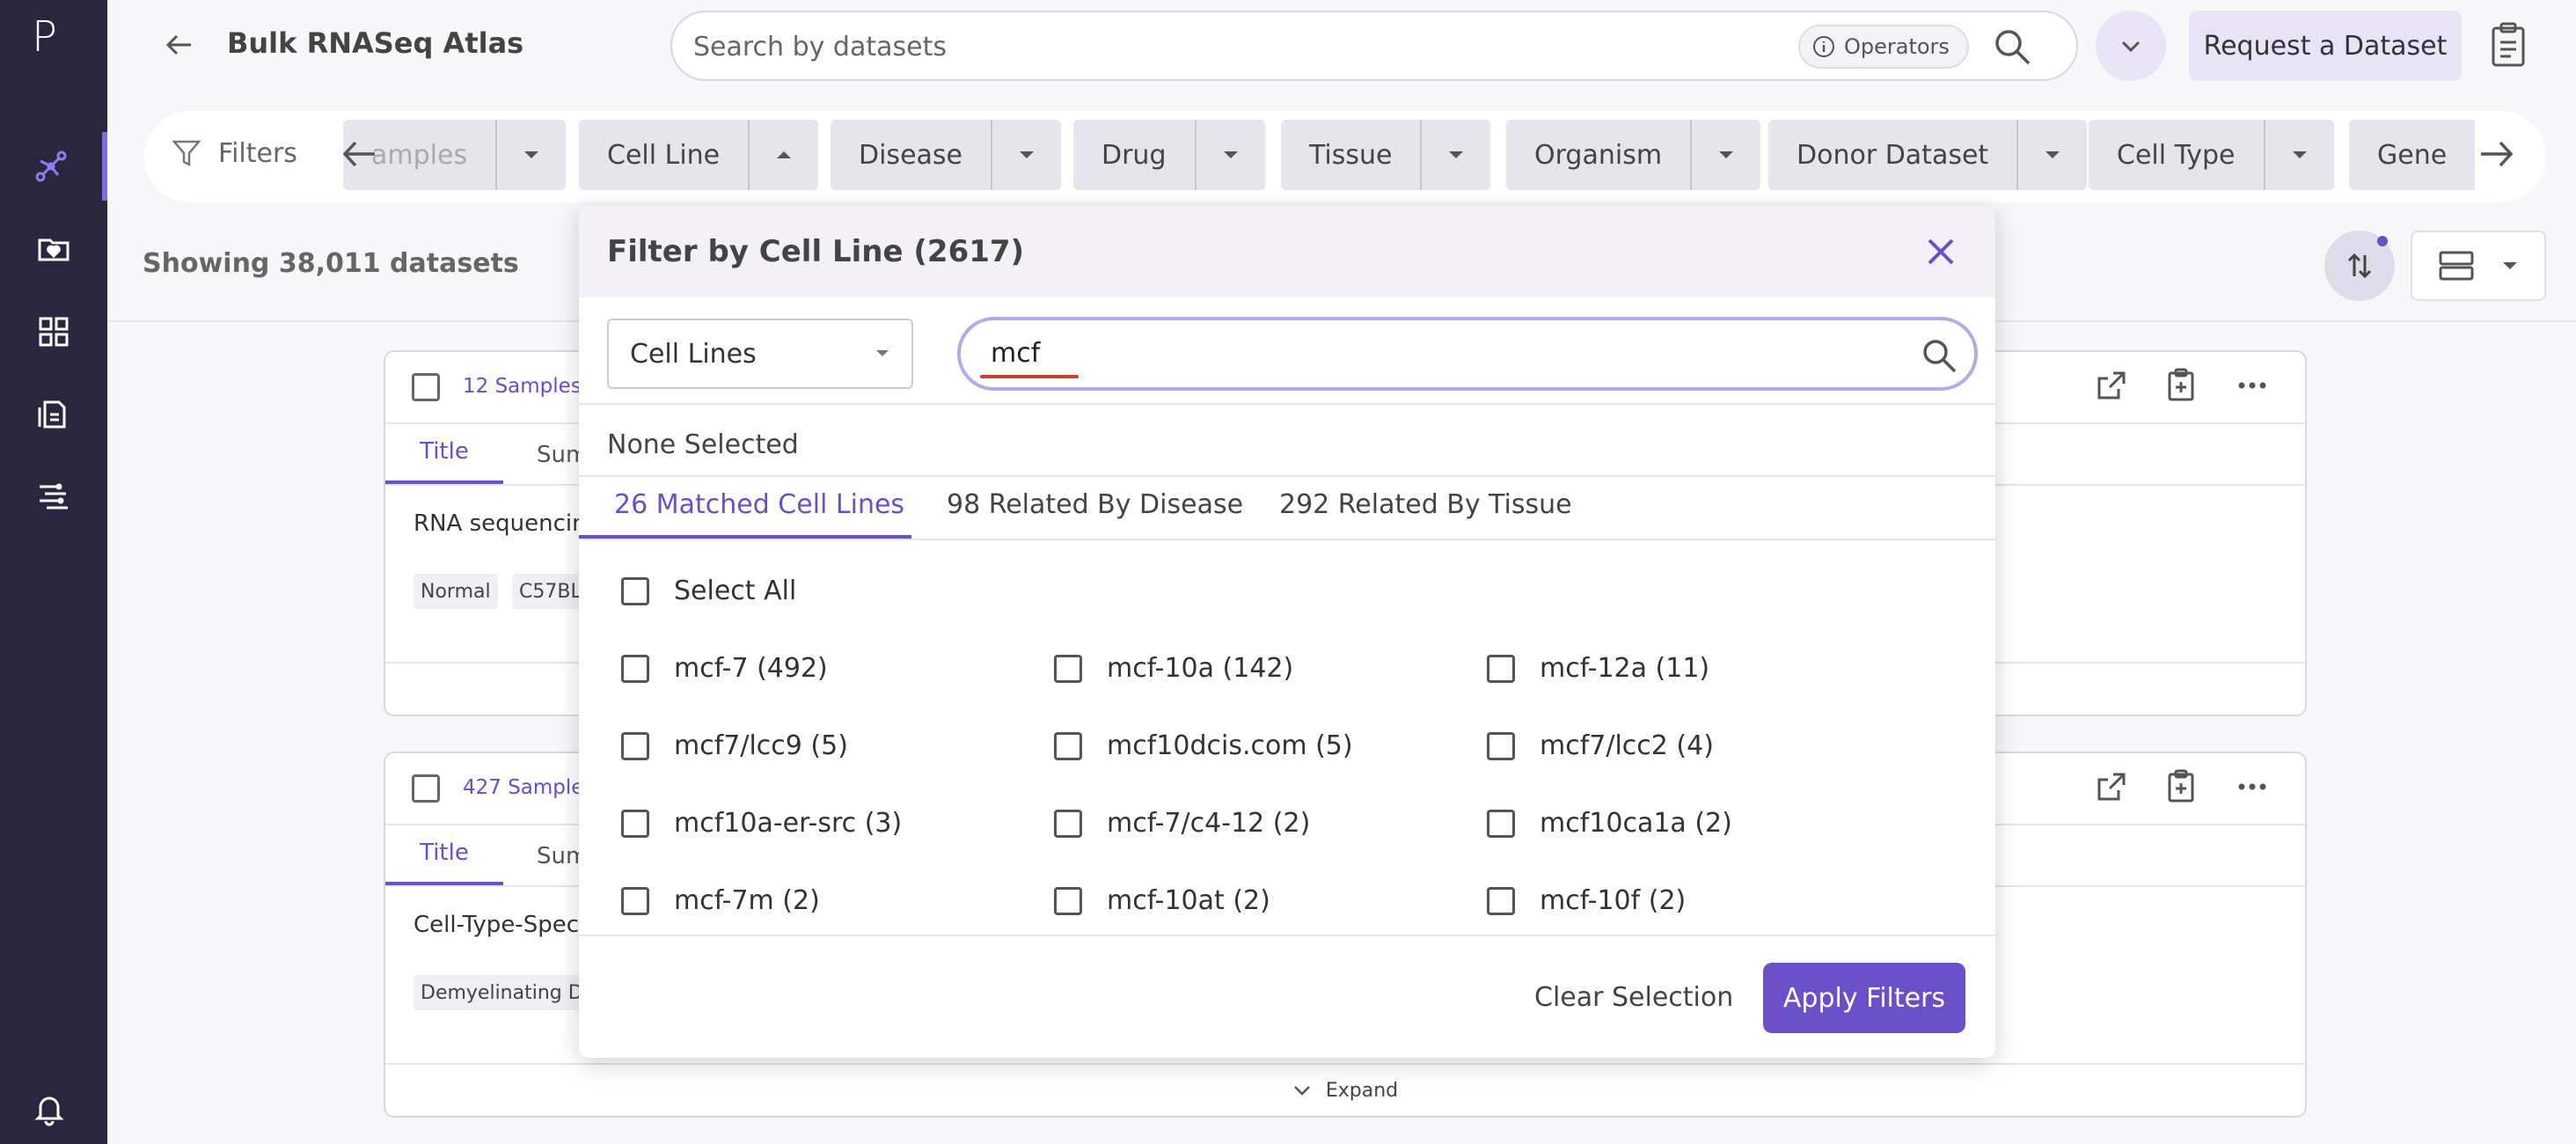  What do you see at coordinates (1095, 505) in the screenshot?
I see `tab-related-by-disease: 98 Related By Disease` at bounding box center [1095, 505].